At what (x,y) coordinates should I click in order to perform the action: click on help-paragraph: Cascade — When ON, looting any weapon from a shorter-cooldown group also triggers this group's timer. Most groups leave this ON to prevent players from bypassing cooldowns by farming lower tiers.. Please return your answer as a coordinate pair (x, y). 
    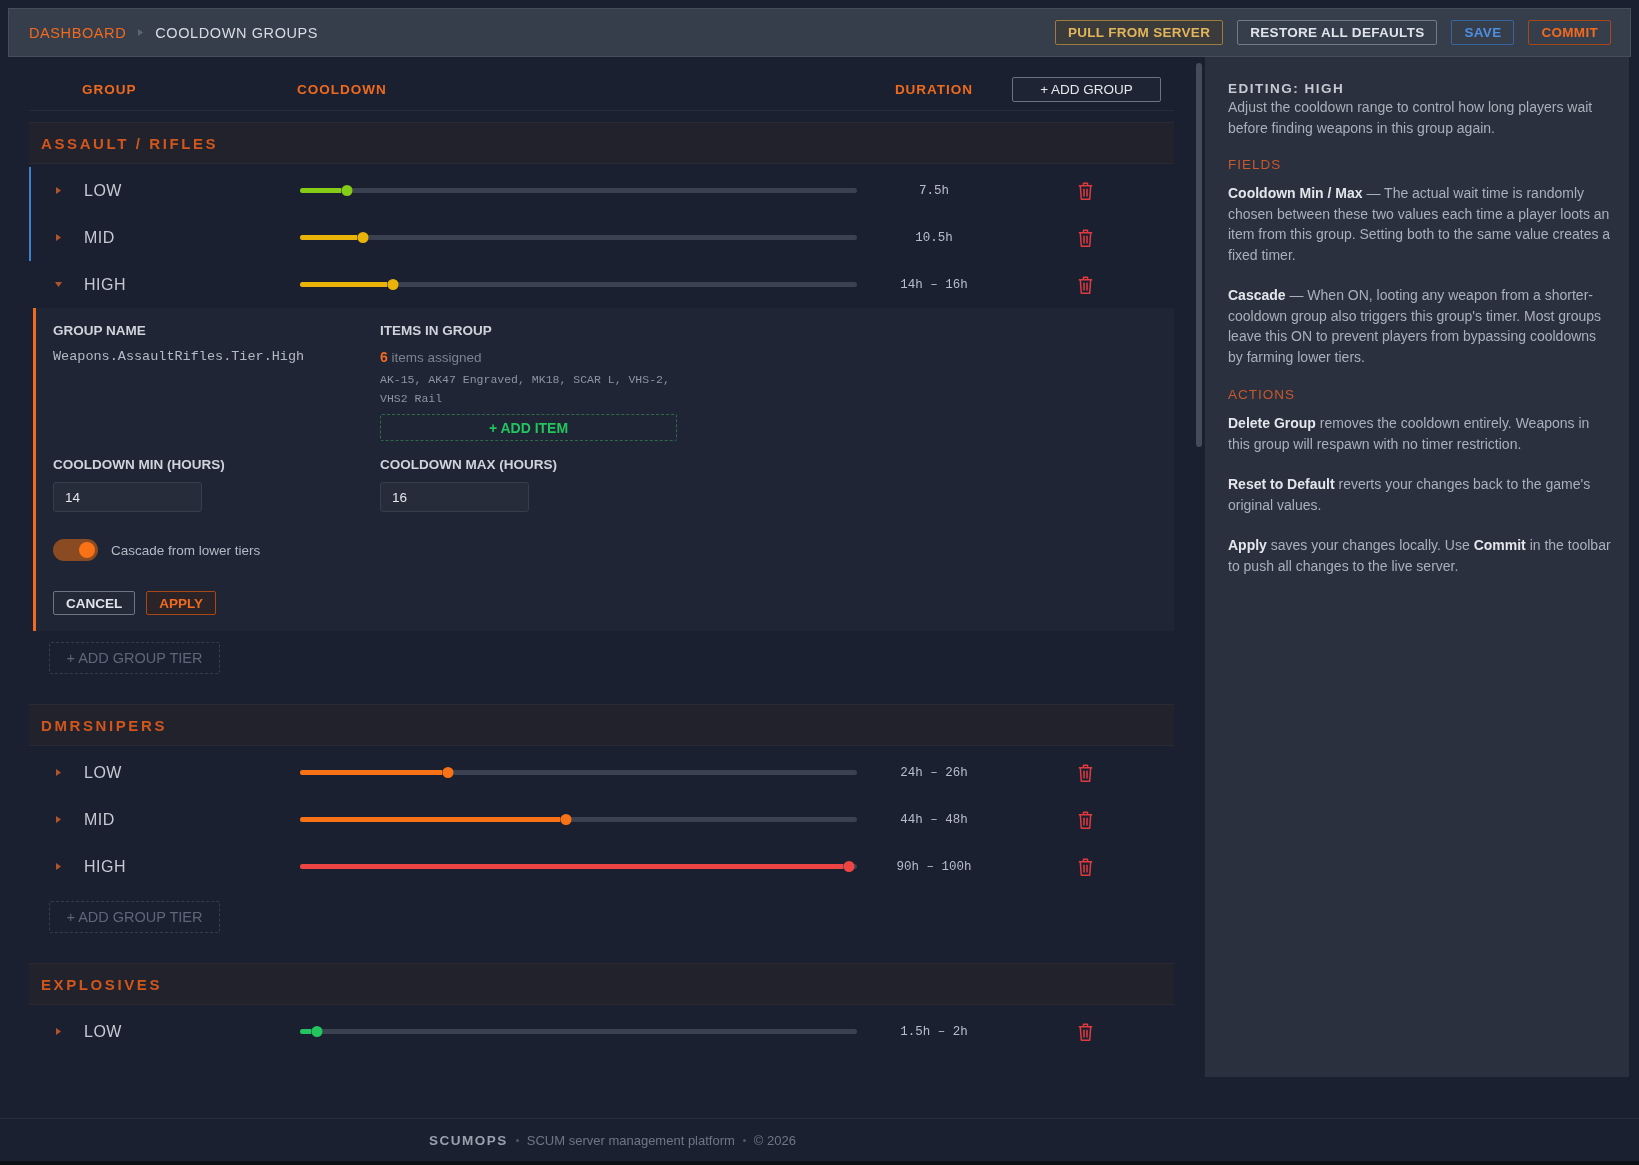
    Looking at the image, I should click on (1415, 326).